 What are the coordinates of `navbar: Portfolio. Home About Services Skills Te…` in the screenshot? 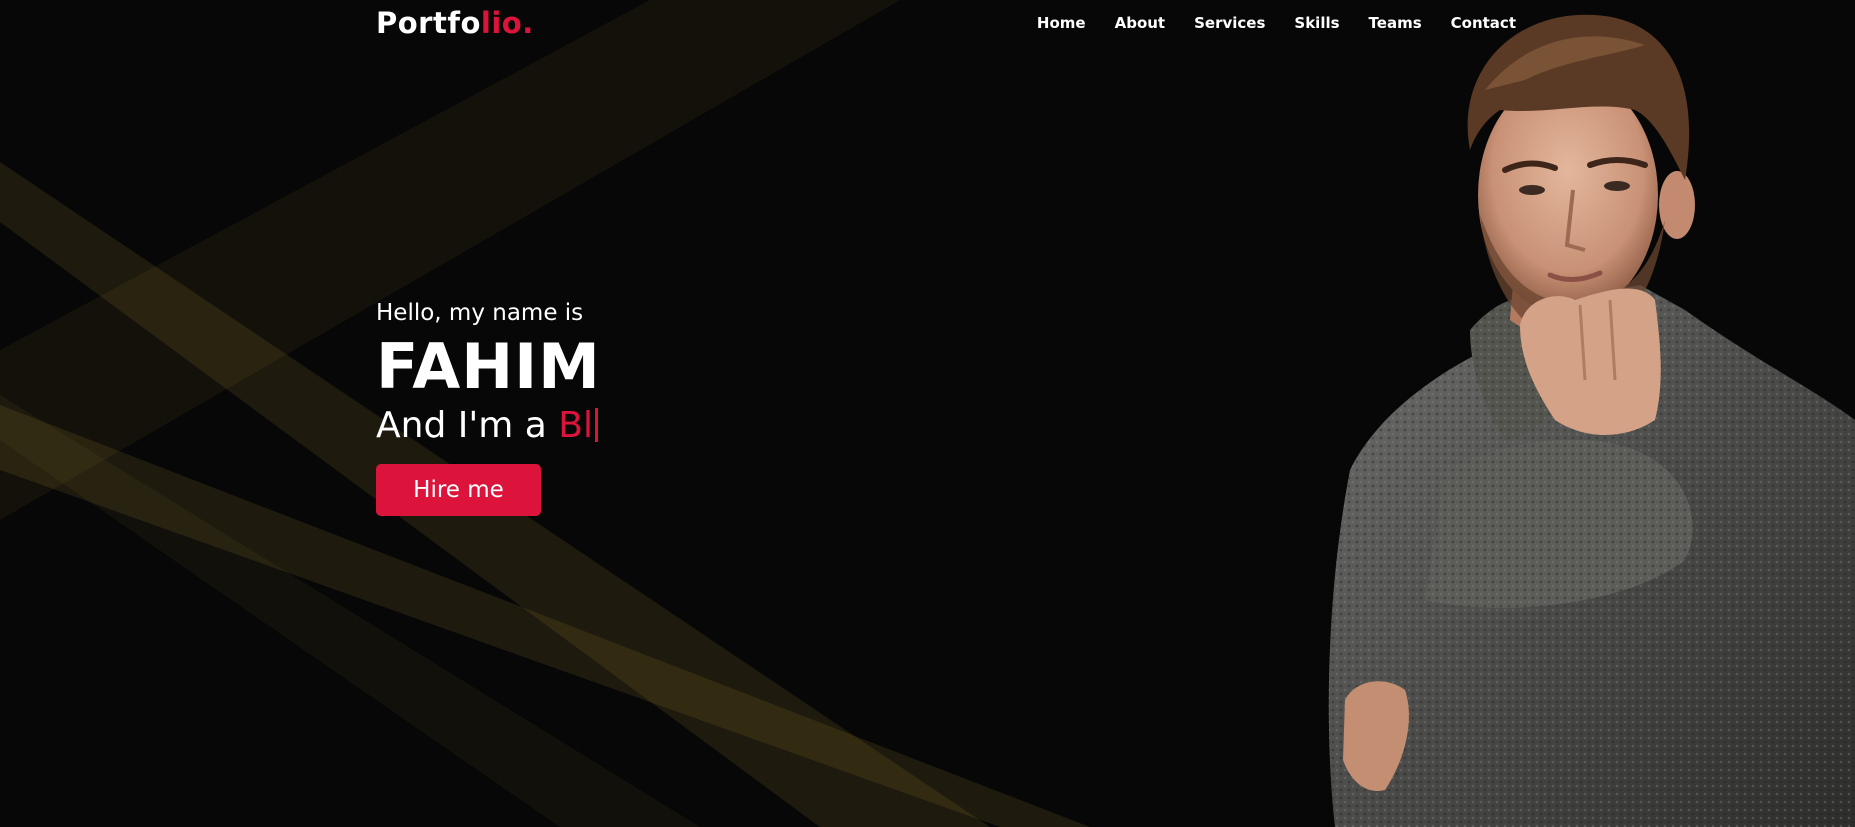 It's located at (927, 25).